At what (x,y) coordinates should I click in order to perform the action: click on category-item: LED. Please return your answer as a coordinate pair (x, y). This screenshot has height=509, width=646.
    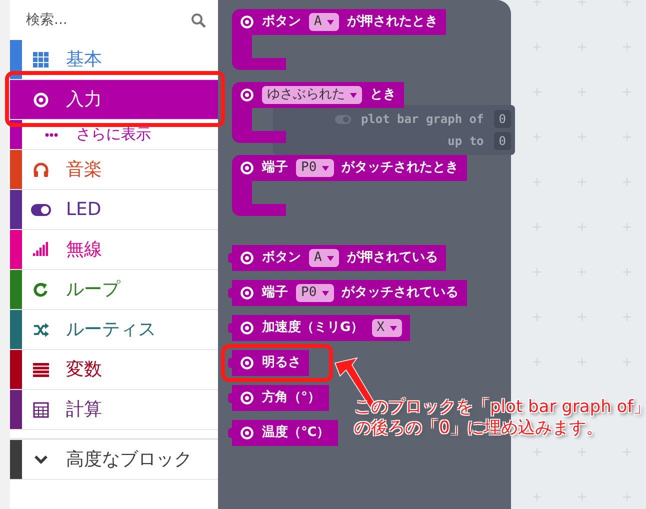
    Looking at the image, I should click on (114, 210).